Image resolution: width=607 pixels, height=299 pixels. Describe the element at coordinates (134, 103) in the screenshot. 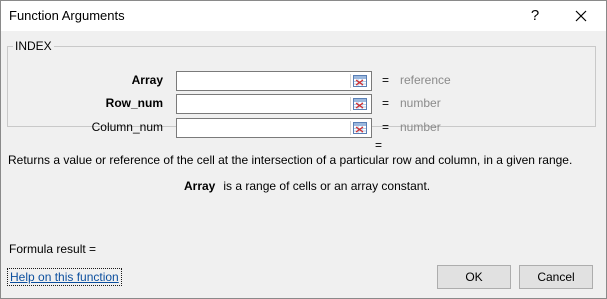

I see `arg-label-row-num: Row_num` at that location.